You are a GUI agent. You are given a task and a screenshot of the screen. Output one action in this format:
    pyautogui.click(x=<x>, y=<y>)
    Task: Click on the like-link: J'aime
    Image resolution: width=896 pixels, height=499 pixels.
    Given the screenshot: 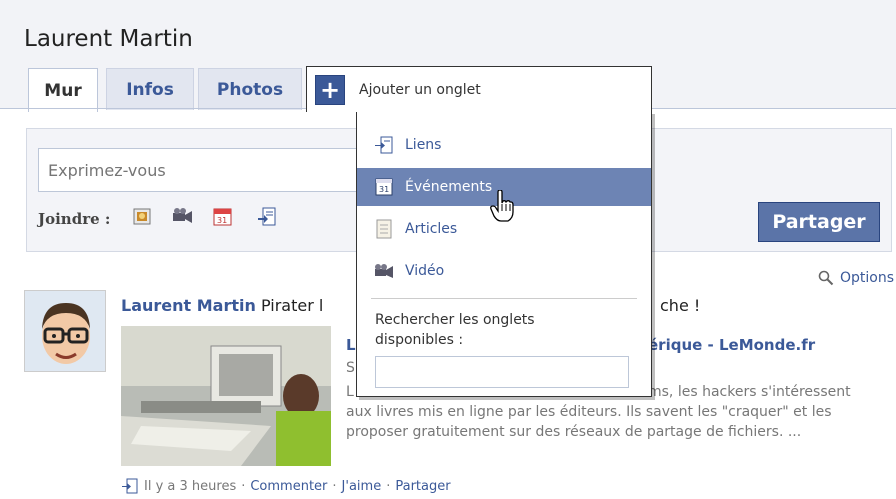 What is the action you would take?
    pyautogui.click(x=362, y=486)
    